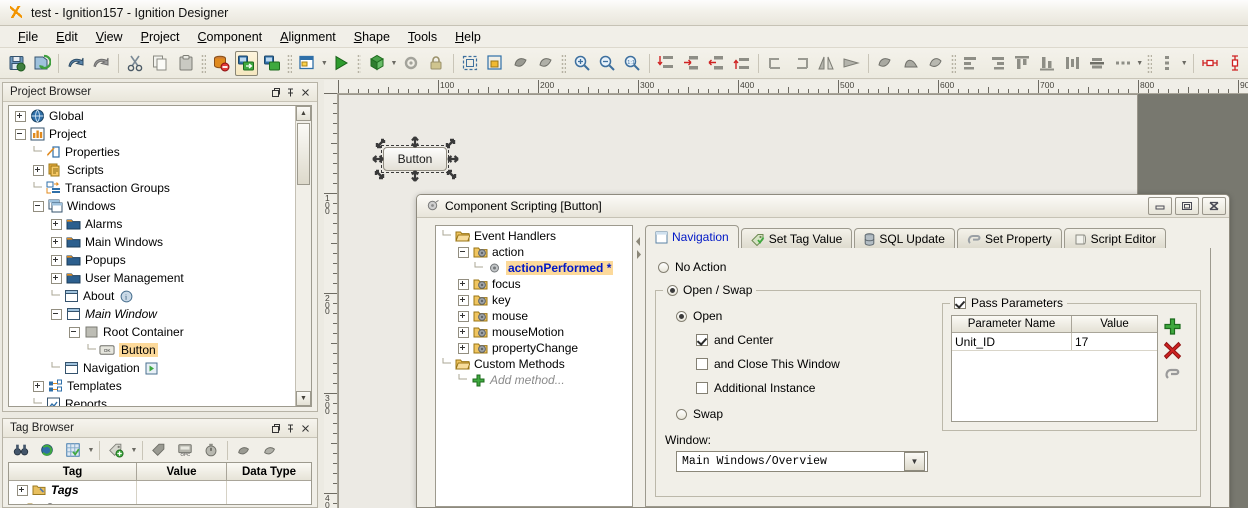  Describe the element at coordinates (910, 63) in the screenshot. I see `shape-b-icon` at that location.